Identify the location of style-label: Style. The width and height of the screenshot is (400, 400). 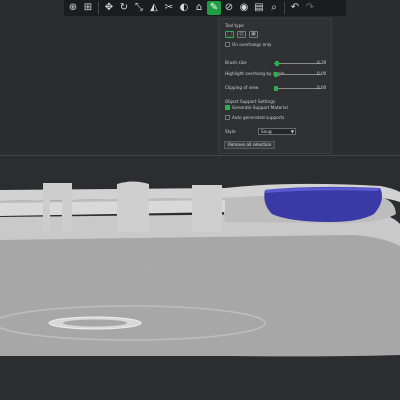
(230, 131).